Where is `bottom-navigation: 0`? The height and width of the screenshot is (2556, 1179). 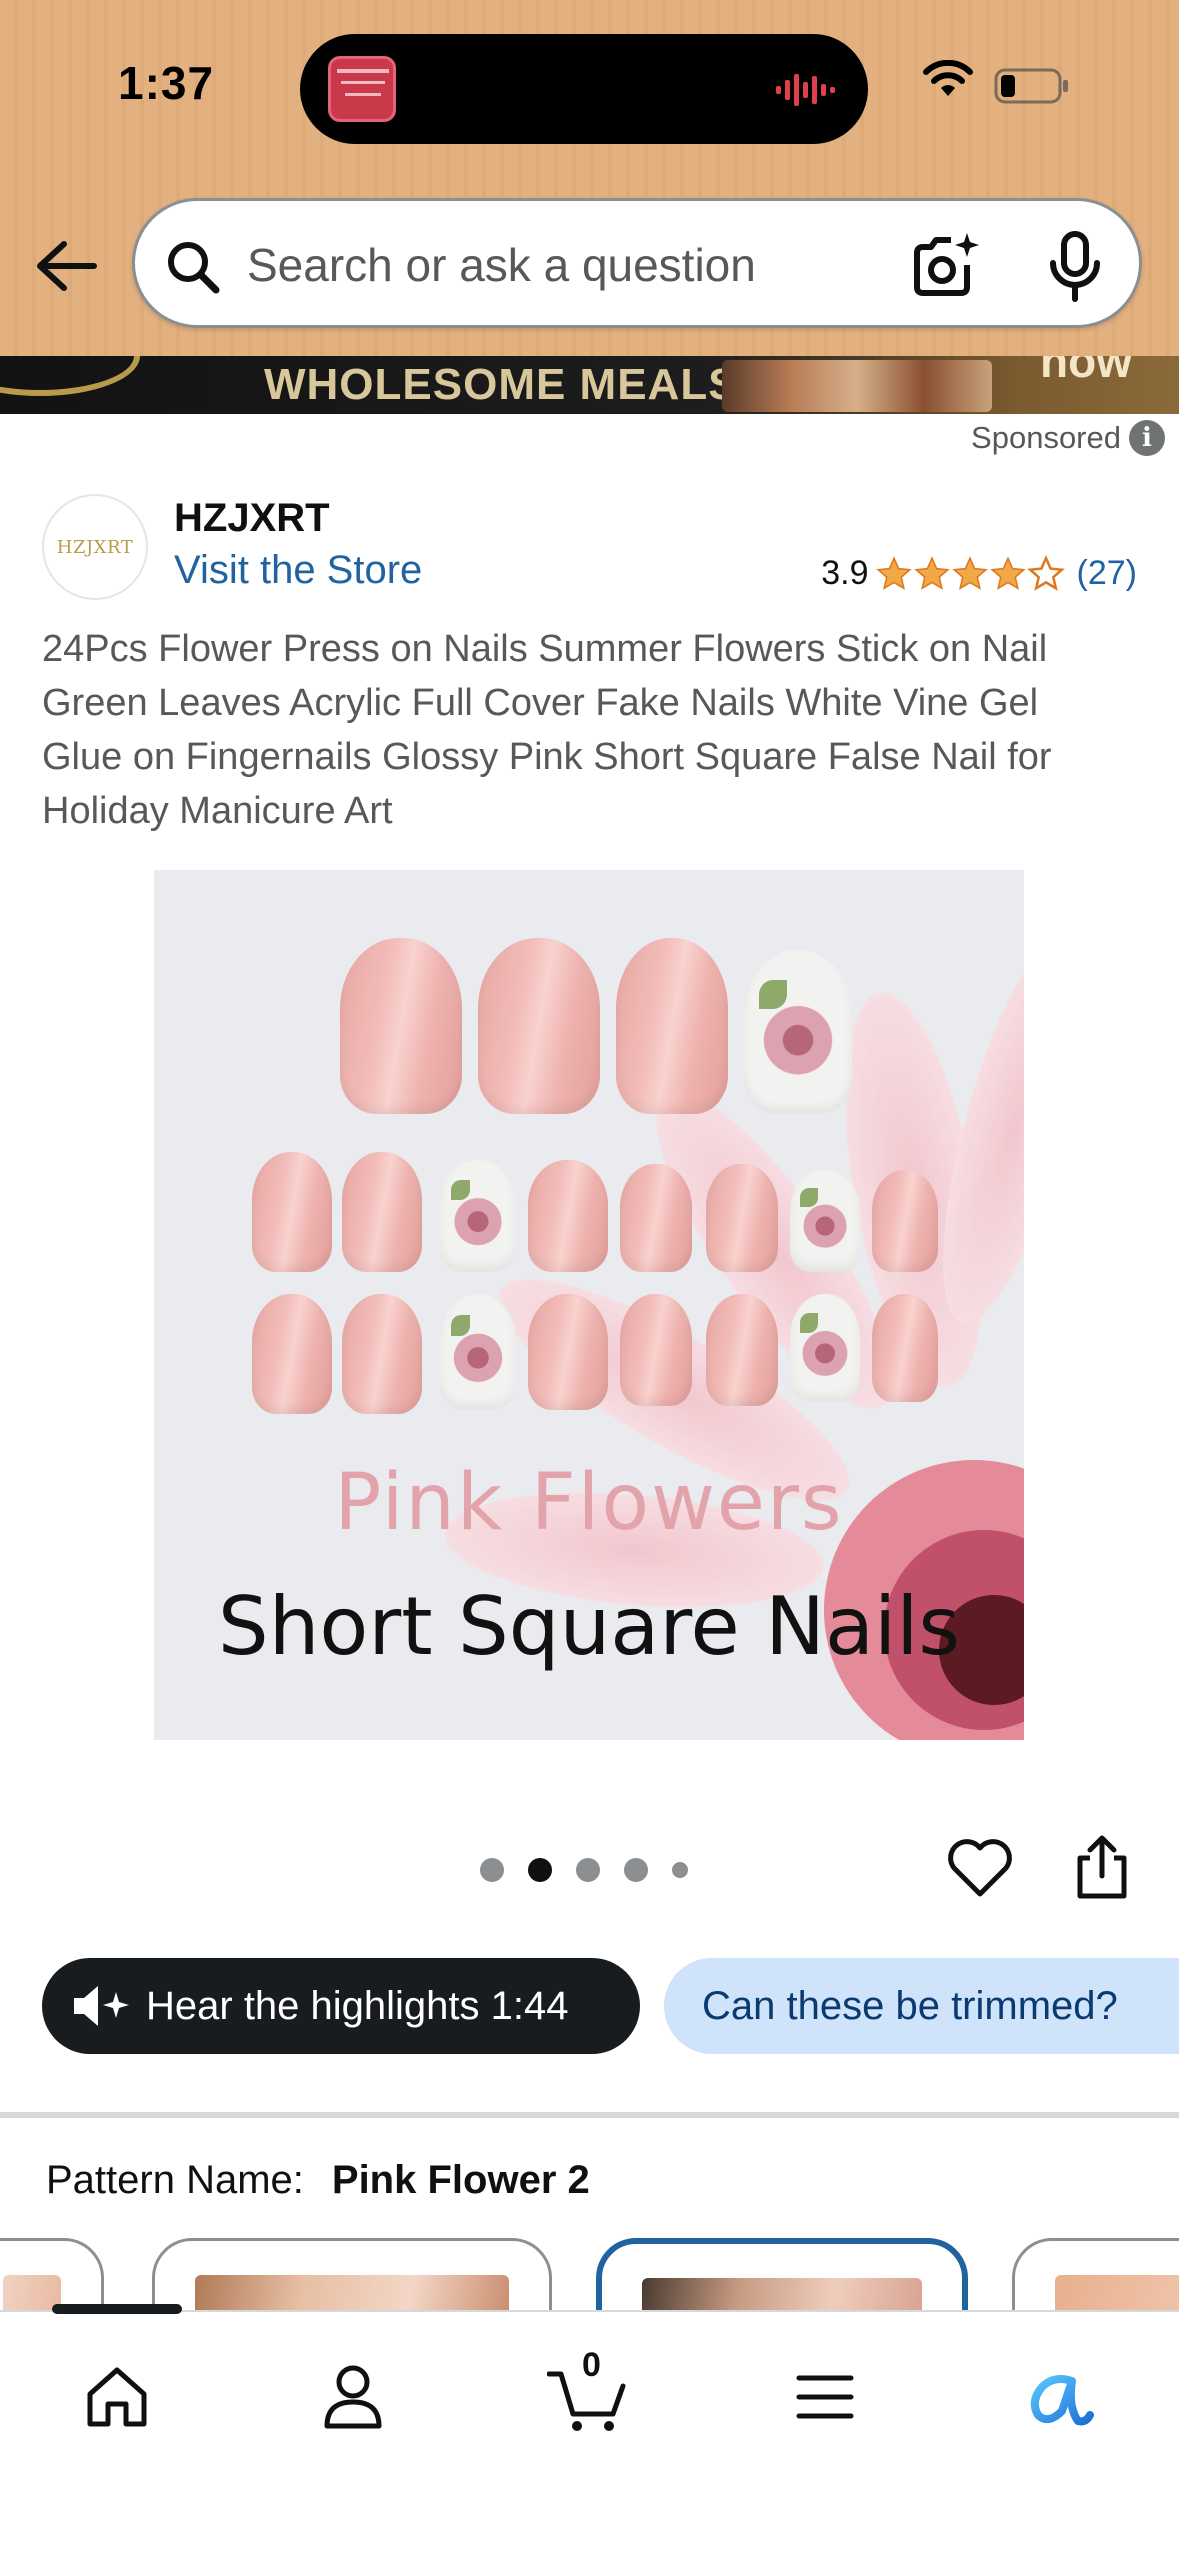
bottom-navigation: 0 is located at coordinates (589, 2430).